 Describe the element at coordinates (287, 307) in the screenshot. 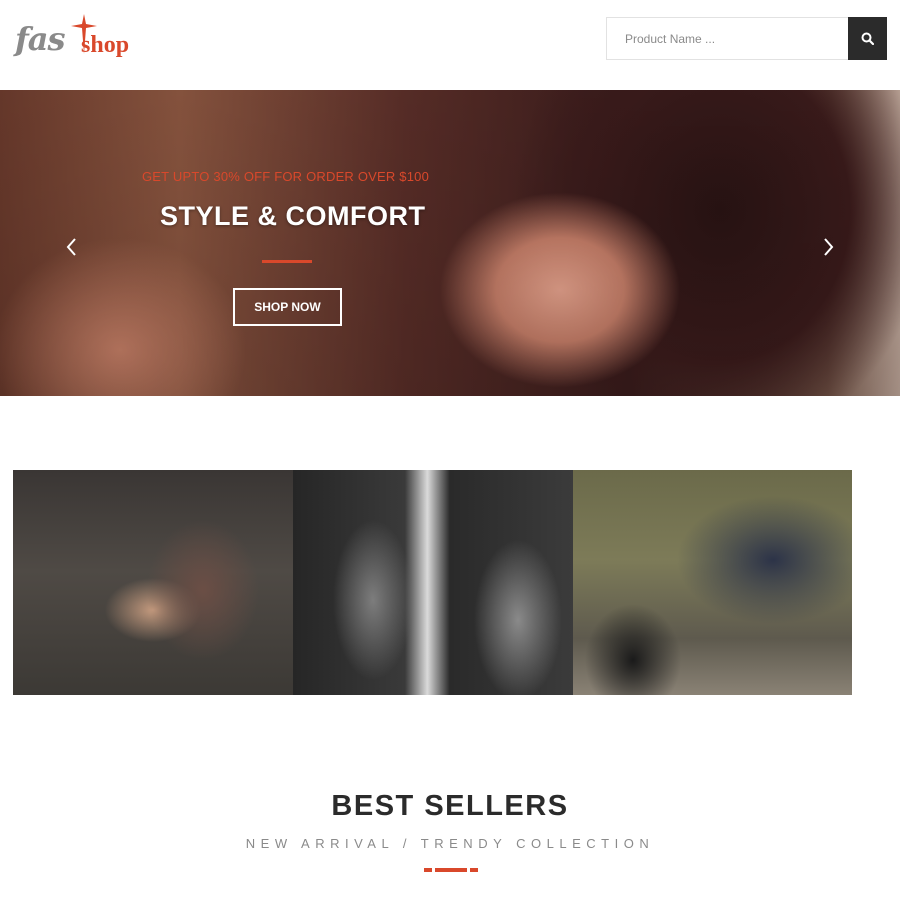

I see `shop-now-button: SHOP NOW` at that location.